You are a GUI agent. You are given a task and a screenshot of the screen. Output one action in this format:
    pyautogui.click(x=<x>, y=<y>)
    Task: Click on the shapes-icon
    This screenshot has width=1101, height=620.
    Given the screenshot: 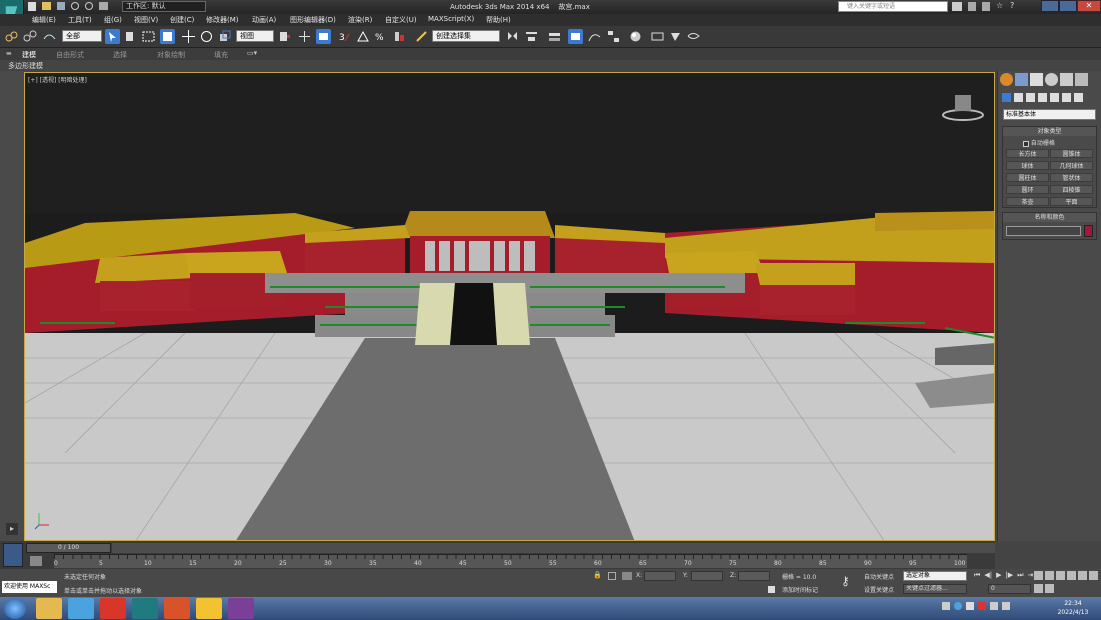 What is the action you would take?
    pyautogui.click(x=1018, y=97)
    